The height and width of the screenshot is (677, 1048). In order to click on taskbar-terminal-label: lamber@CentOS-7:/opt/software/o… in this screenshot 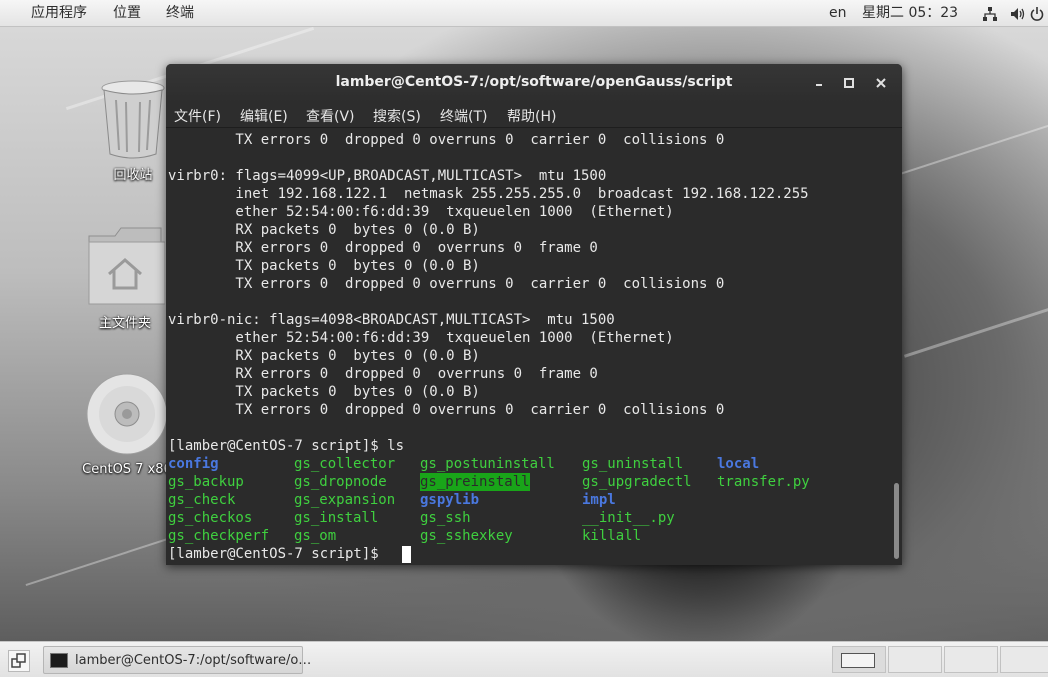, I will do `click(193, 660)`.